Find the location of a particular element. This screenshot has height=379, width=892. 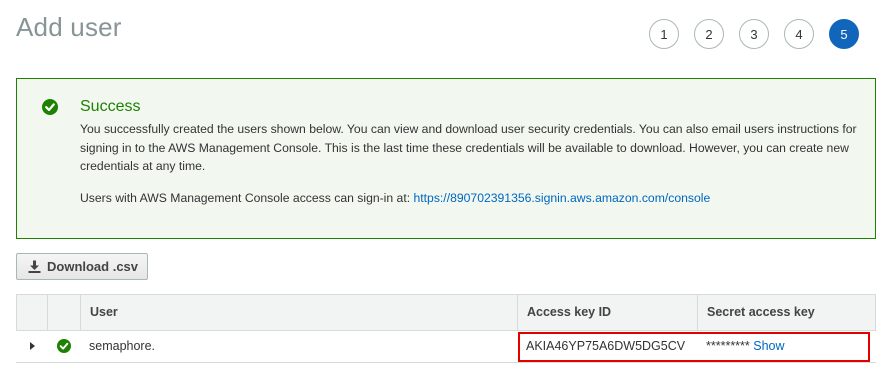

table-header: User Access key ID Secret access key is located at coordinates (446, 312).